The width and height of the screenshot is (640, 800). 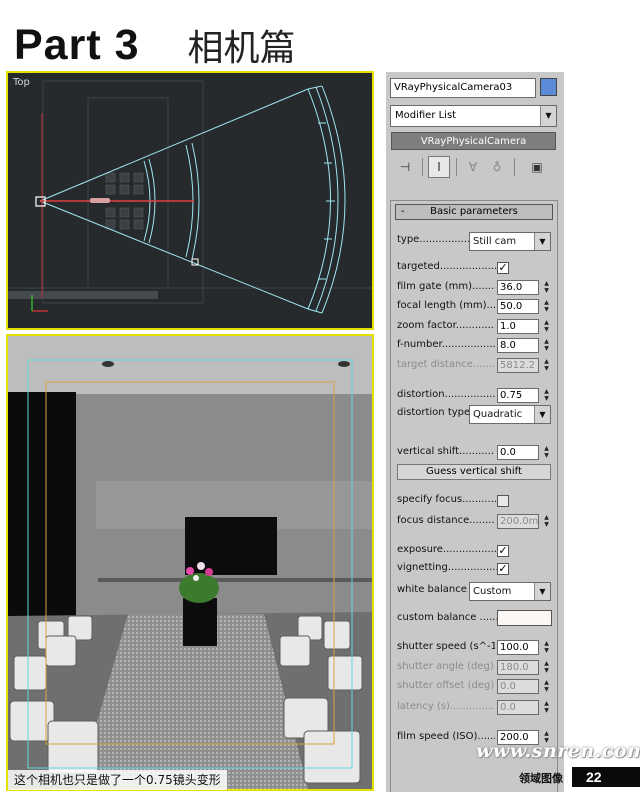 I want to click on modifier-list-dropdown: Modifier List ▼, so click(x=473, y=116).